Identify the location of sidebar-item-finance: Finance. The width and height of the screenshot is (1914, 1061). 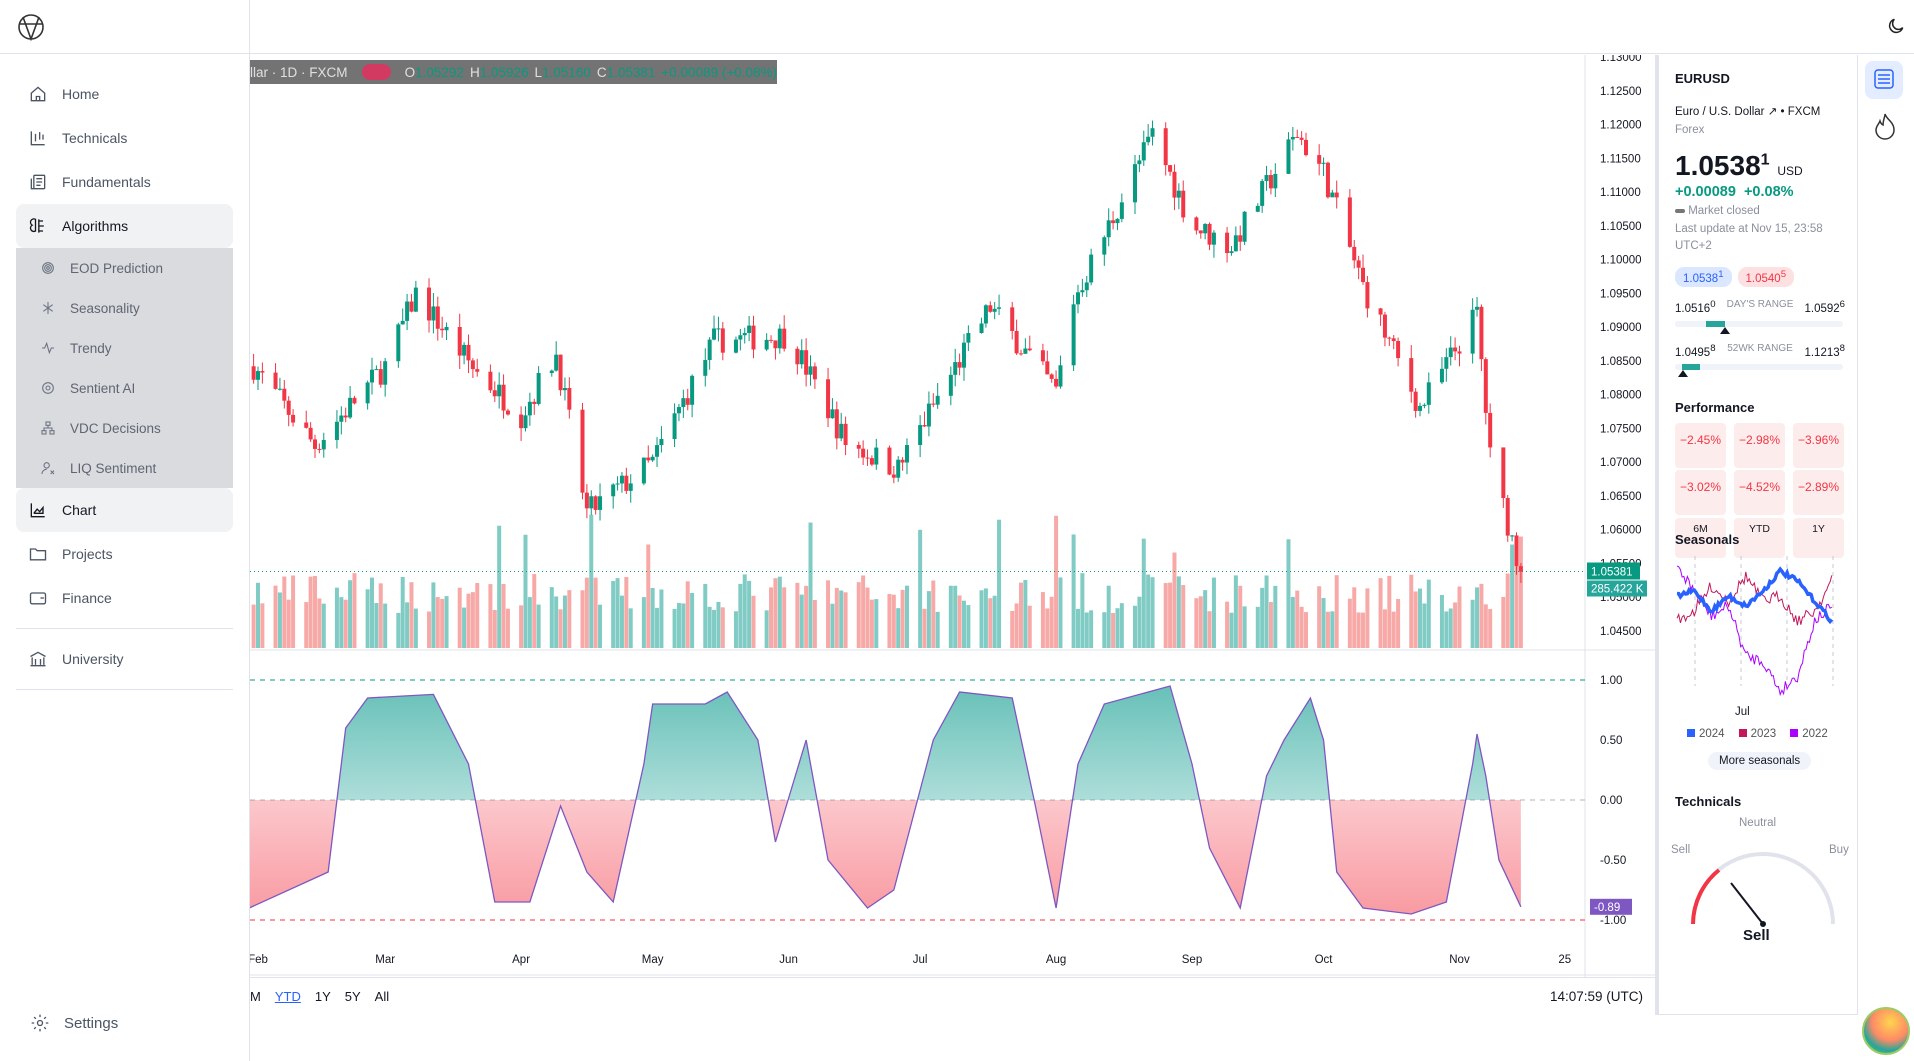
(124, 598).